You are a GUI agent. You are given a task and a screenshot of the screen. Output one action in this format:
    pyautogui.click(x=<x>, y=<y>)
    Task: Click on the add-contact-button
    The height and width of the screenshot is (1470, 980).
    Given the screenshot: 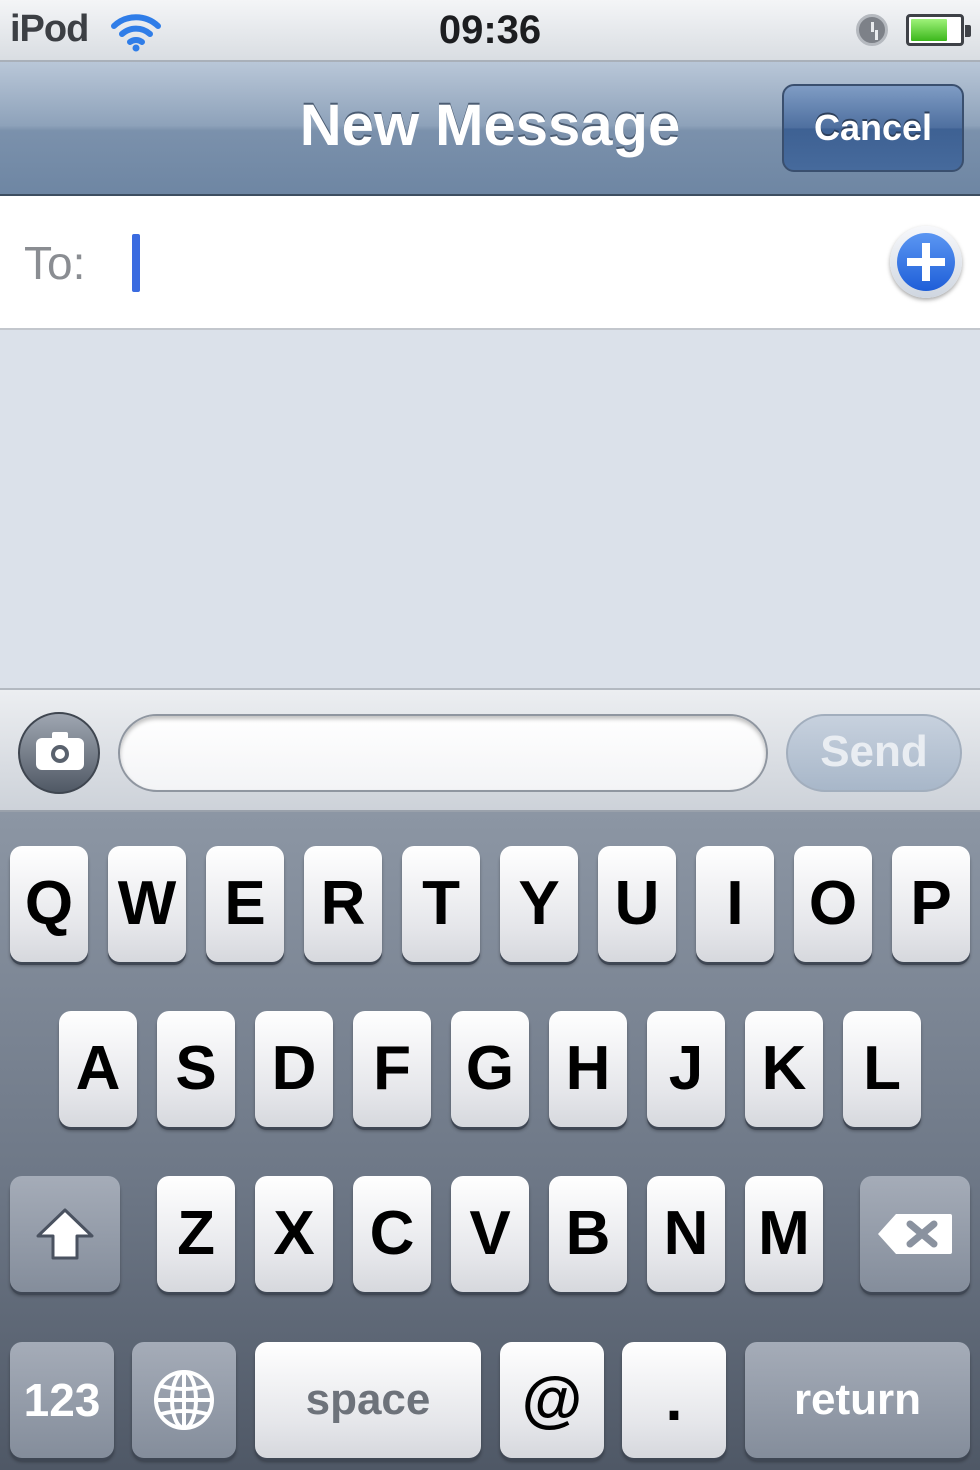 What is the action you would take?
    pyautogui.click(x=926, y=262)
    